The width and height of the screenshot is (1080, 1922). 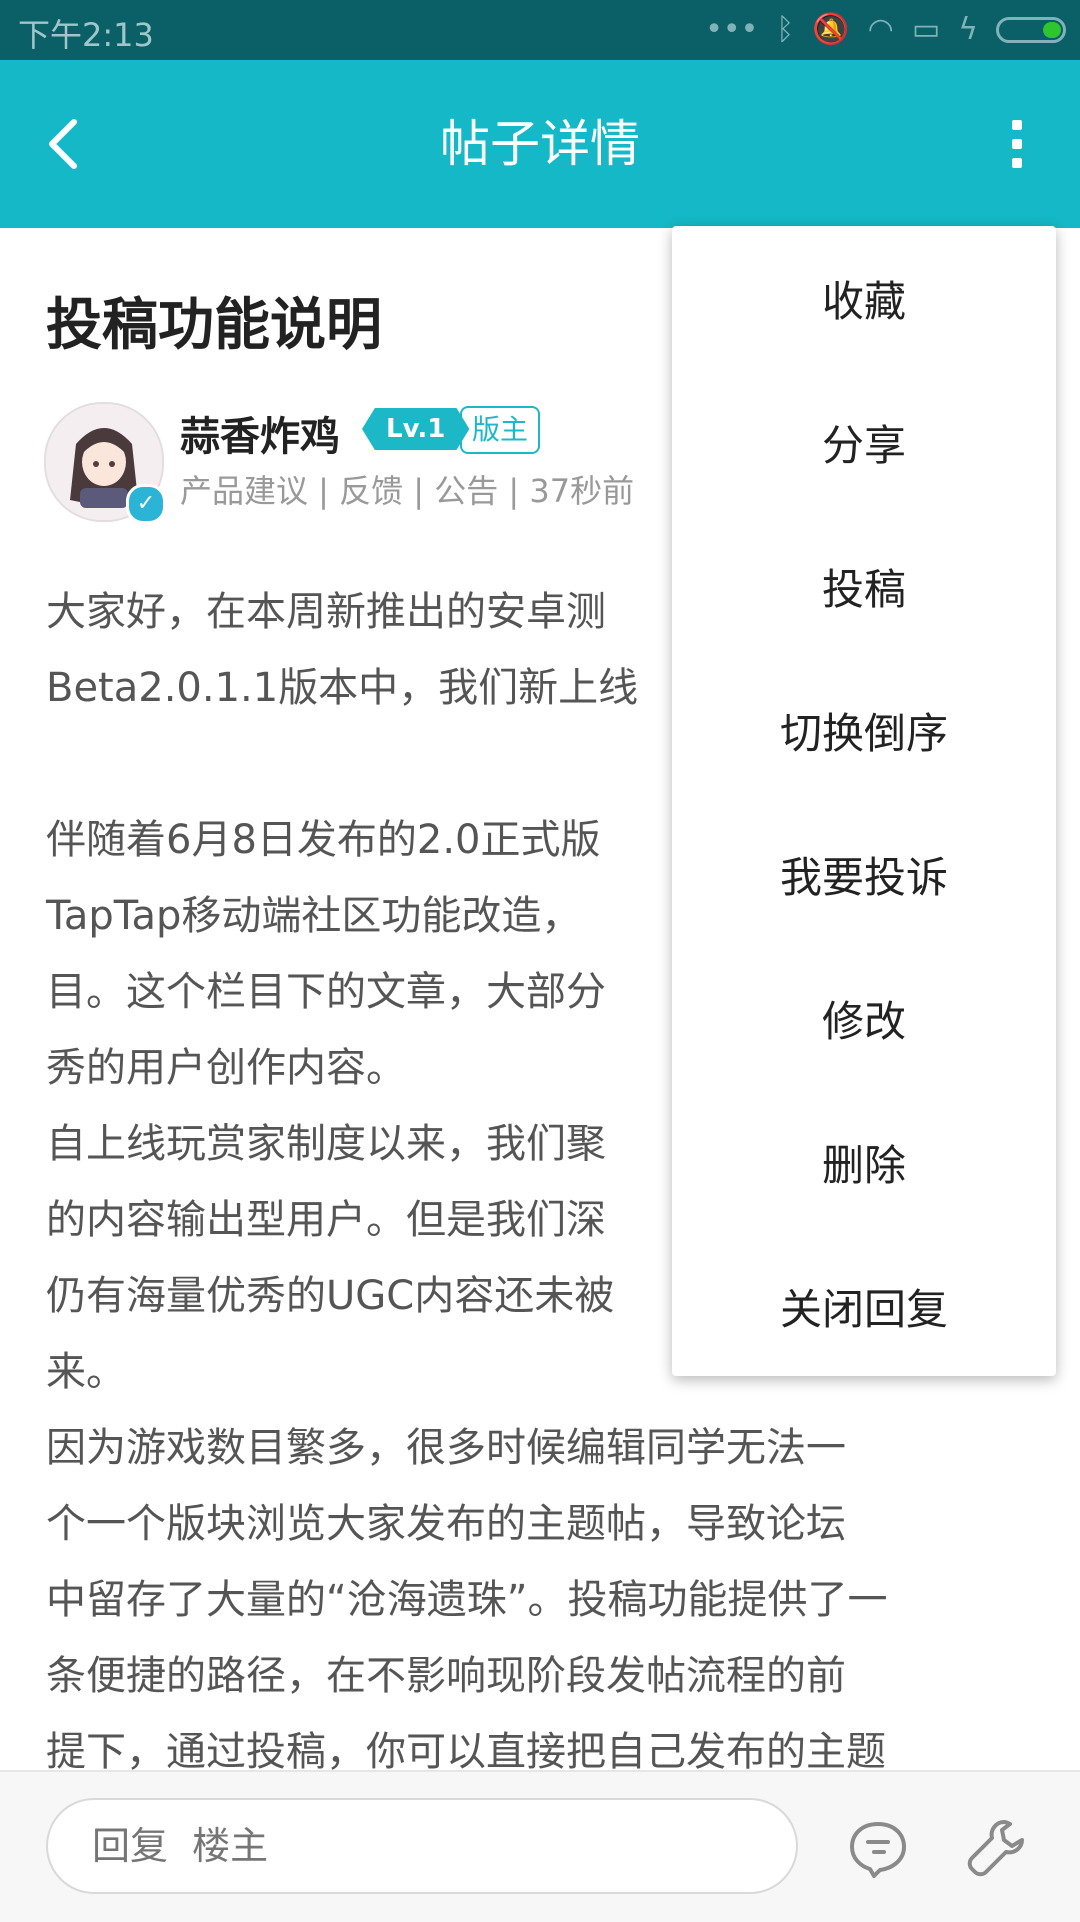 What do you see at coordinates (540, 30) in the screenshot?
I see `status-bar: 下午2:13 ••• ᛒ 🔕 ◠ ▭ ϟ` at bounding box center [540, 30].